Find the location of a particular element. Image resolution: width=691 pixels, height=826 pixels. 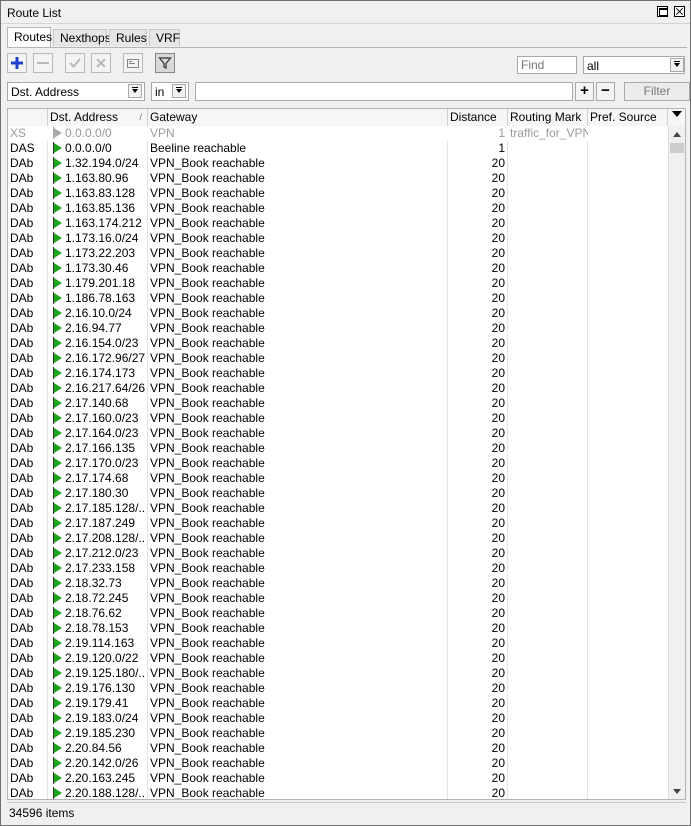

row-dst-address: 2.18.32.73 is located at coordinates (98, 583).